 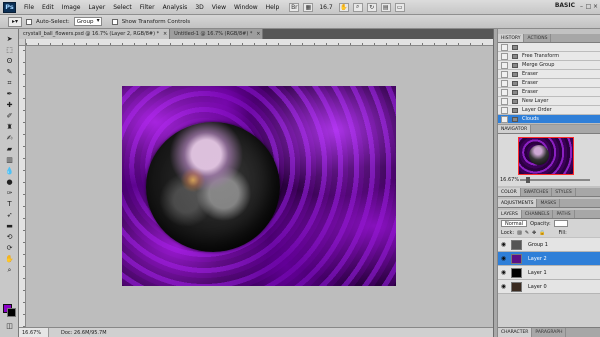 What do you see at coordinates (509, 180) in the screenshot?
I see `navigator-zoom: 16.67%` at bounding box center [509, 180].